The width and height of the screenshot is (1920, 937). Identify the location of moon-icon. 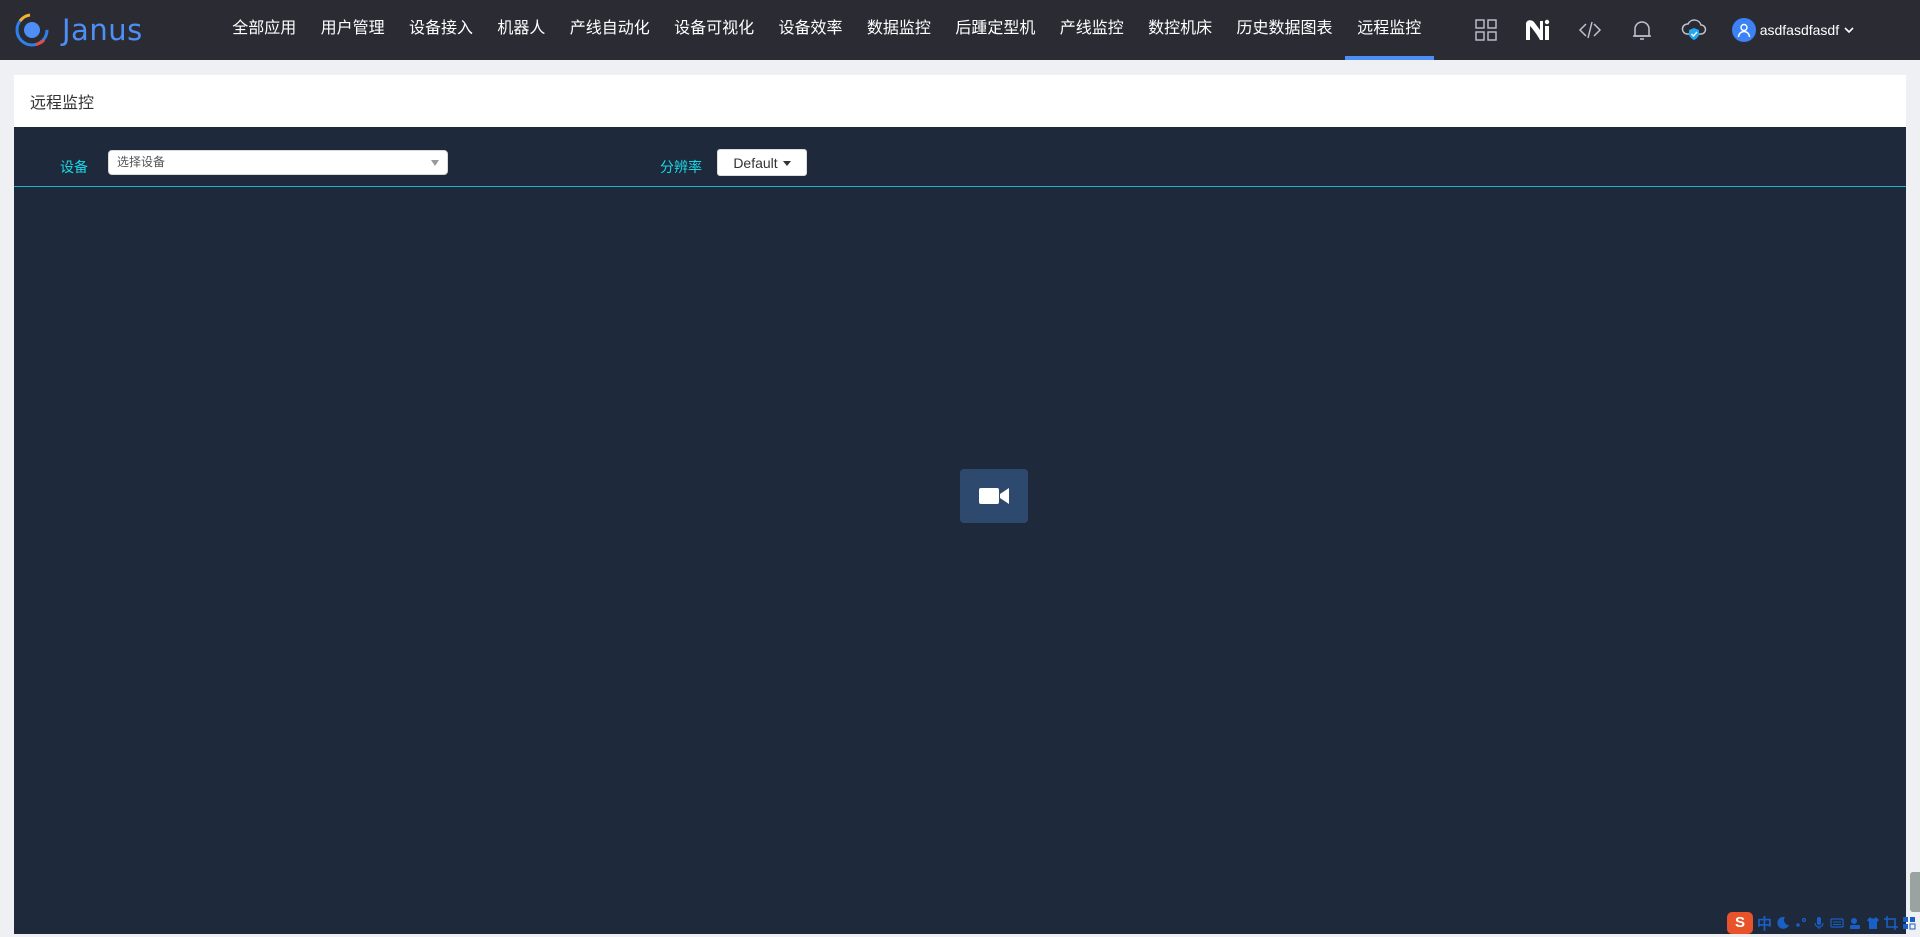
(1783, 923).